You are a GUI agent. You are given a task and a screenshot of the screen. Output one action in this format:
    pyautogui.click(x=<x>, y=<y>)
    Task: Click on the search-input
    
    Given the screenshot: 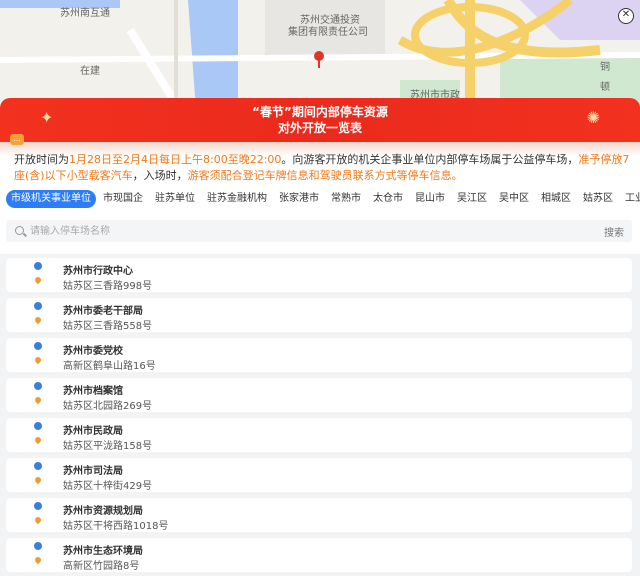 What is the action you would take?
    pyautogui.click(x=290, y=231)
    